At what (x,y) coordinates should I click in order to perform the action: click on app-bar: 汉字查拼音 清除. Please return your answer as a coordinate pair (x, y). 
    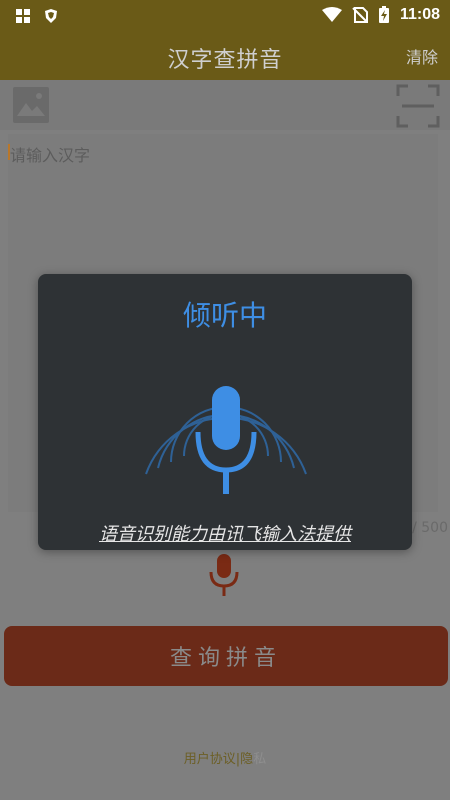
    Looking at the image, I should click on (225, 56).